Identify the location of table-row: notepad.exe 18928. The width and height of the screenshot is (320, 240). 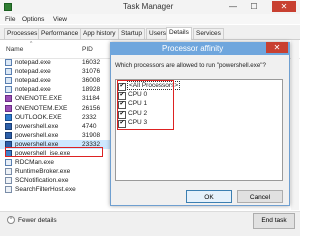
(56, 89).